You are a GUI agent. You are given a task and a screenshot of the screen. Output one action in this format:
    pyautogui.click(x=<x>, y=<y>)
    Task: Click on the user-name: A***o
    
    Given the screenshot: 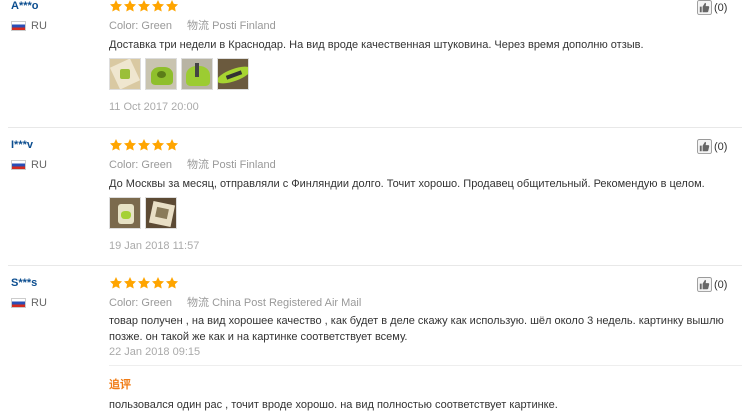 What is the action you would take?
    pyautogui.click(x=25, y=6)
    